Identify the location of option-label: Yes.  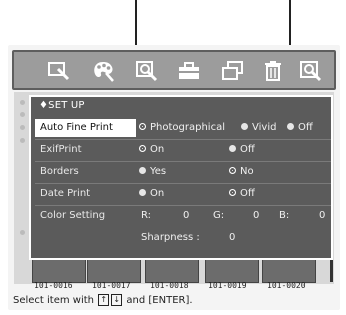
(158, 171).